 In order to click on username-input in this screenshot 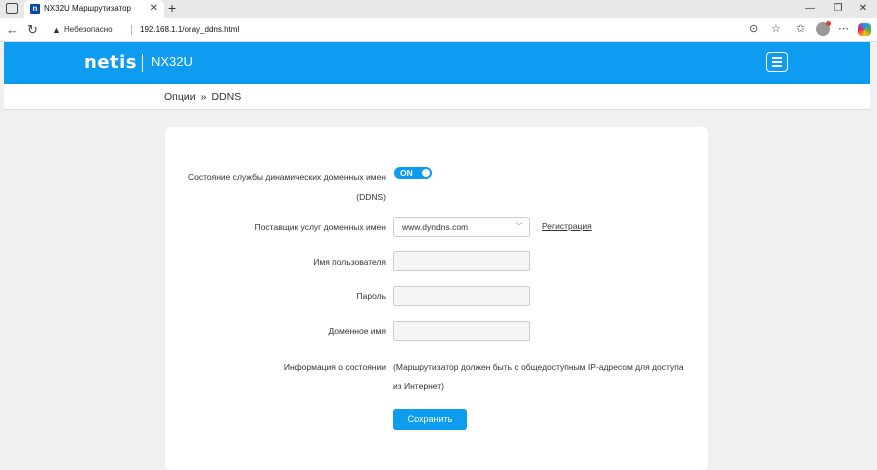, I will do `click(461, 261)`.